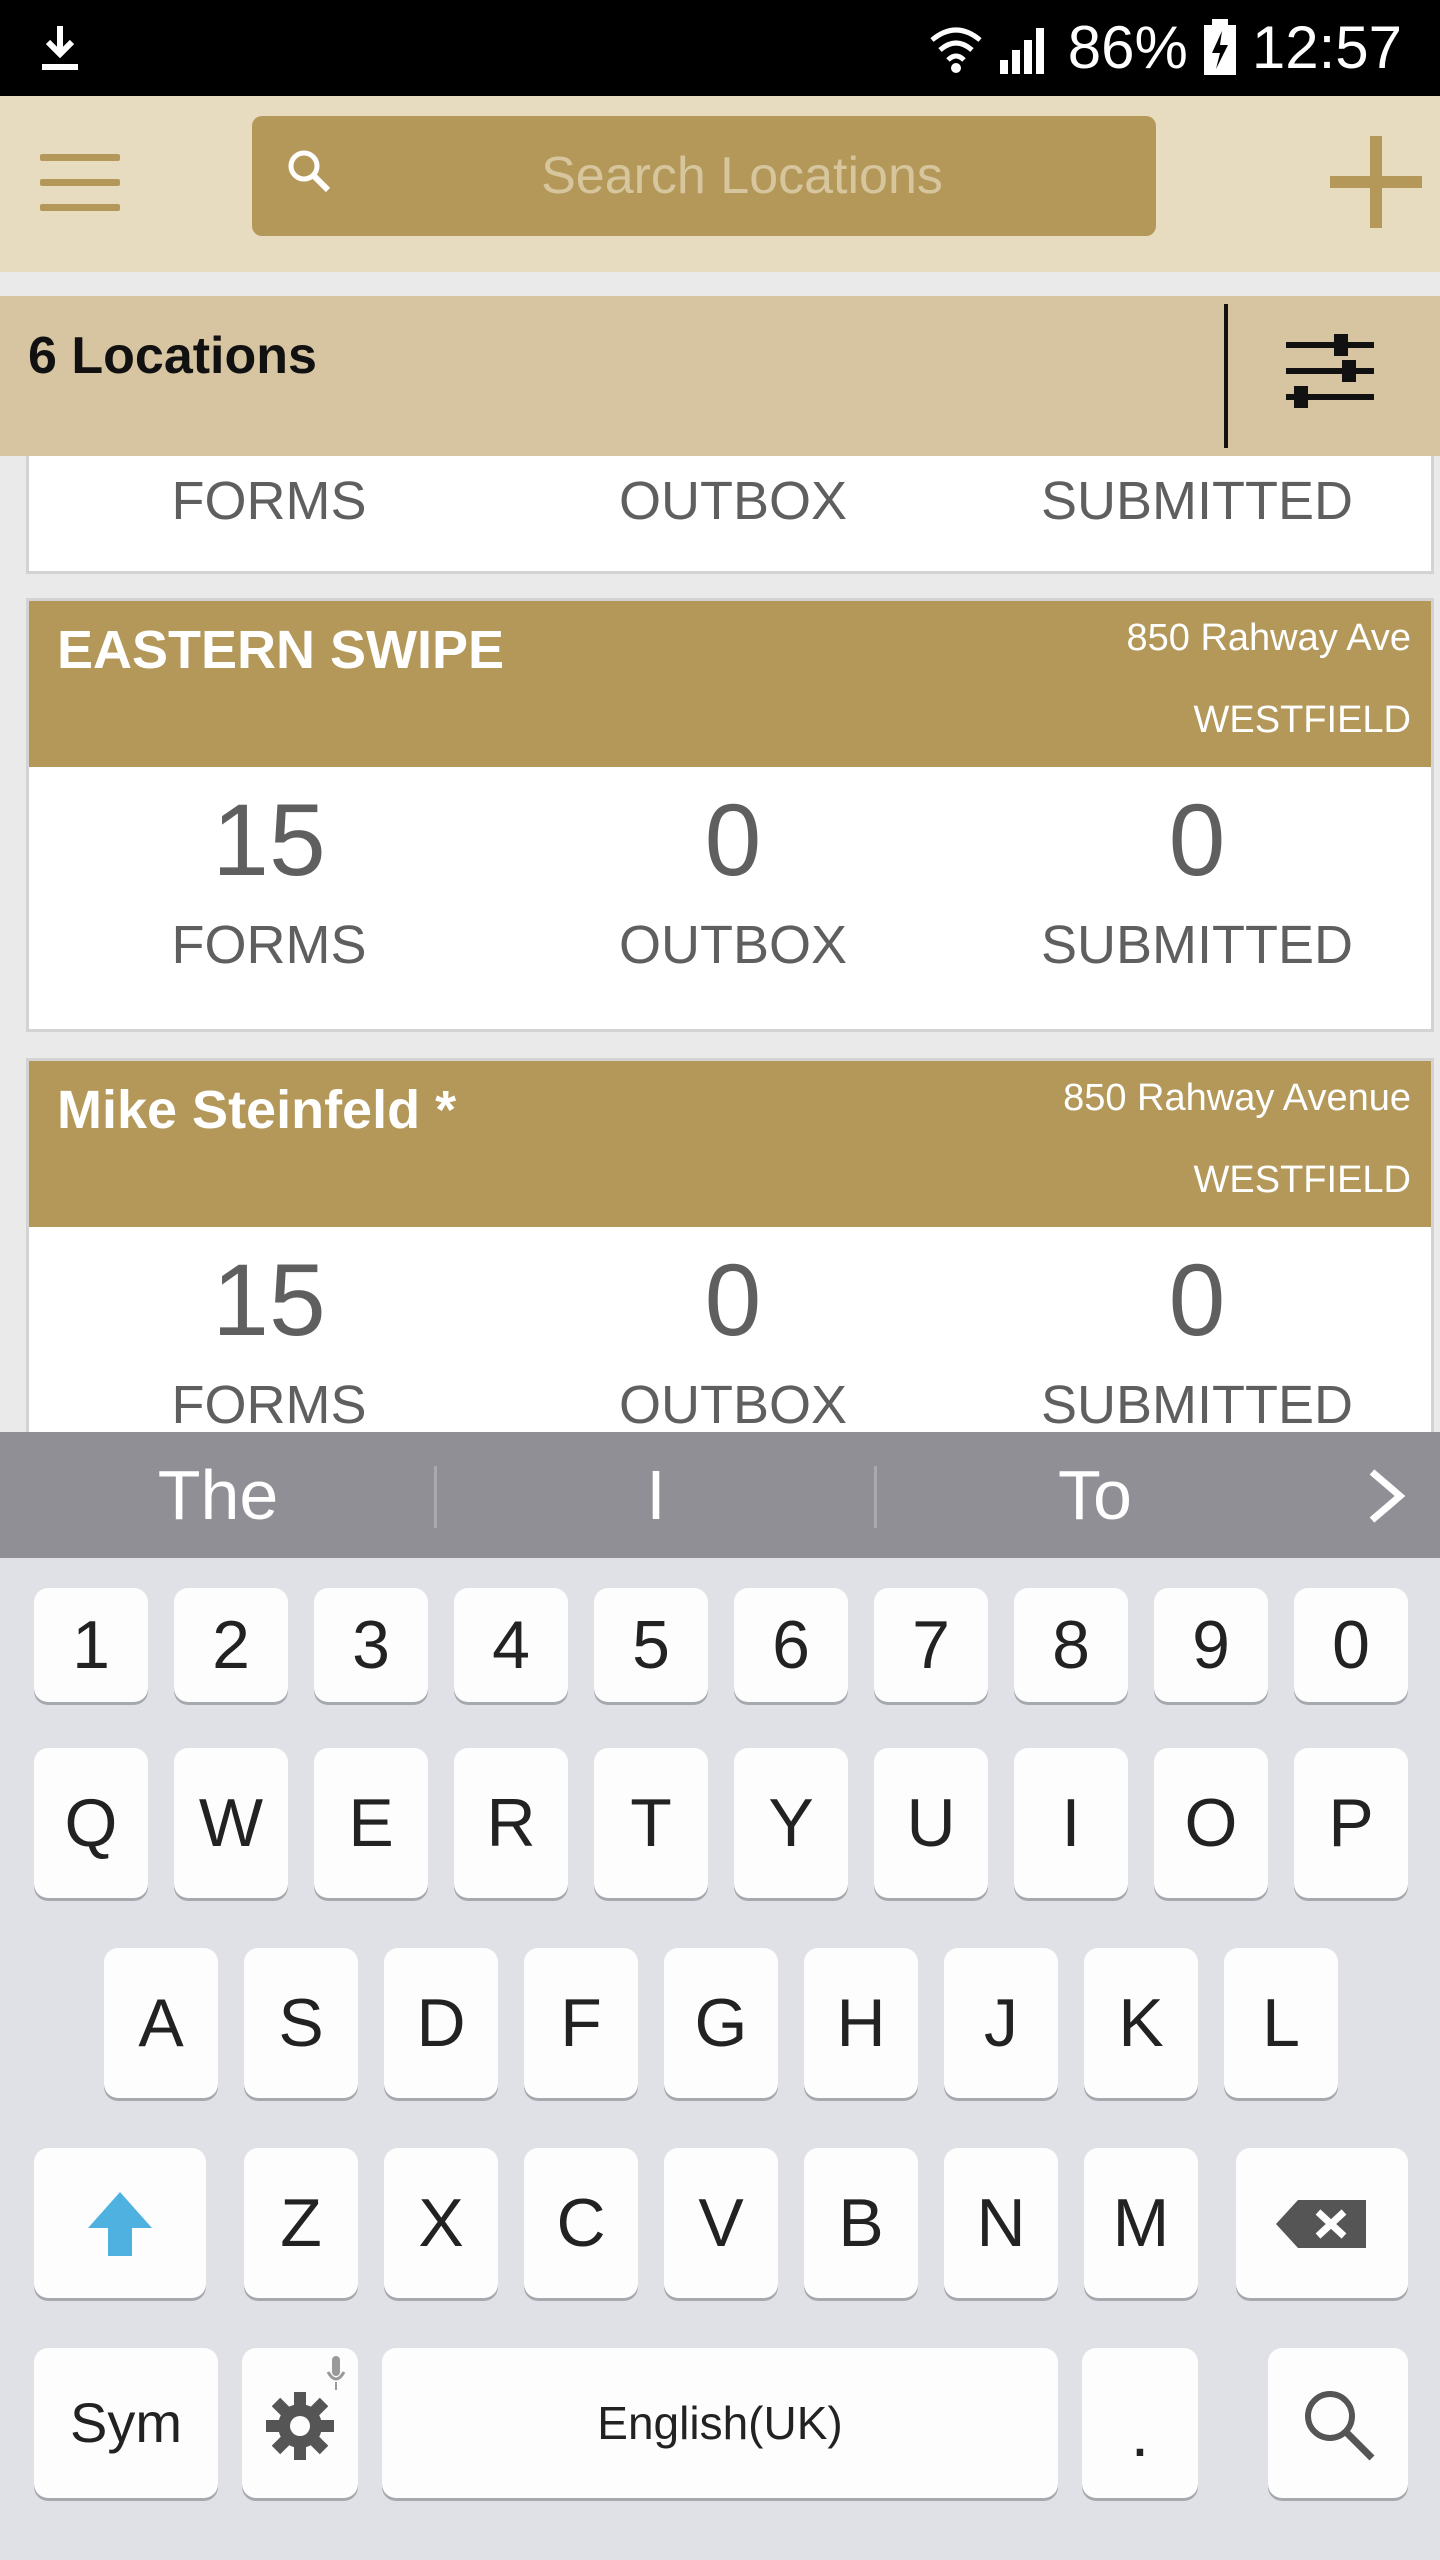 Image resolution: width=1440 pixels, height=2560 pixels. I want to click on settings-key, so click(300, 2423).